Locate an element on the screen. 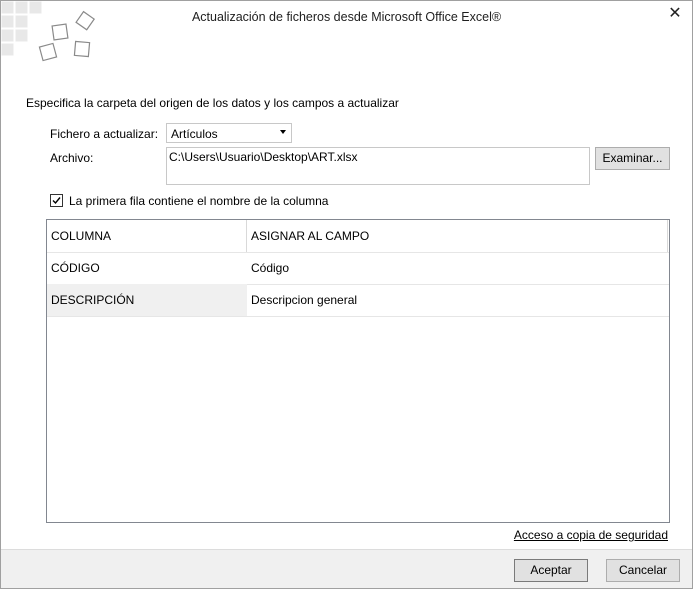  dialog-footer is located at coordinates (346, 568).